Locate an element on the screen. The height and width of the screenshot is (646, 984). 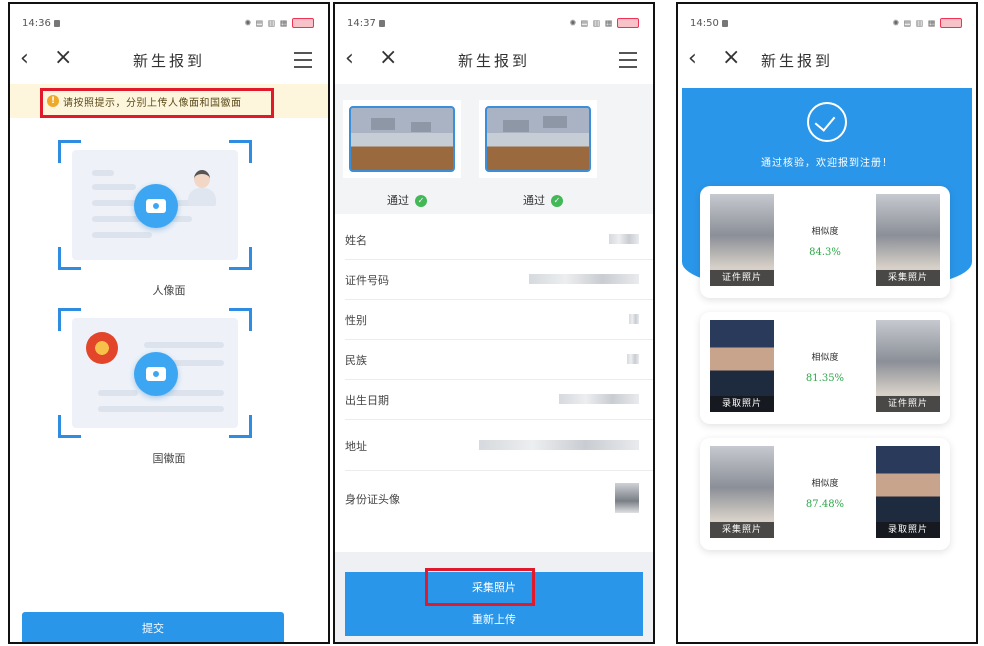
emblem-side-caption: 国徽面 is located at coordinates (169, 458).